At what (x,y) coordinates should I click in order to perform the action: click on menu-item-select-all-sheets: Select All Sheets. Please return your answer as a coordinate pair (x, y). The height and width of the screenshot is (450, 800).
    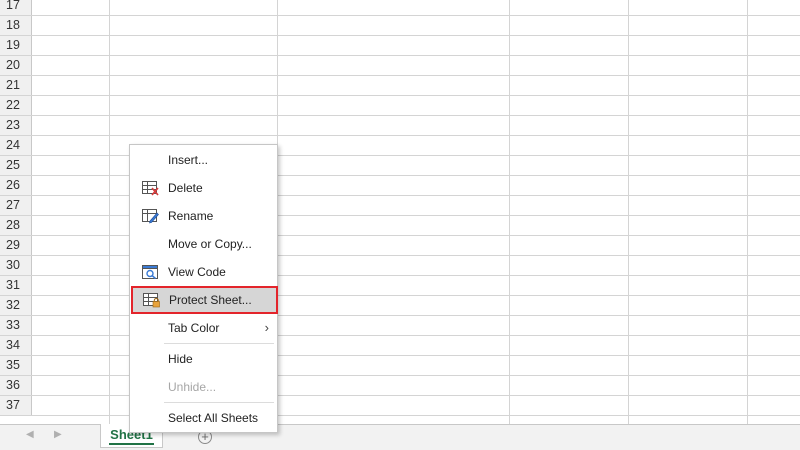
    Looking at the image, I should click on (203, 418).